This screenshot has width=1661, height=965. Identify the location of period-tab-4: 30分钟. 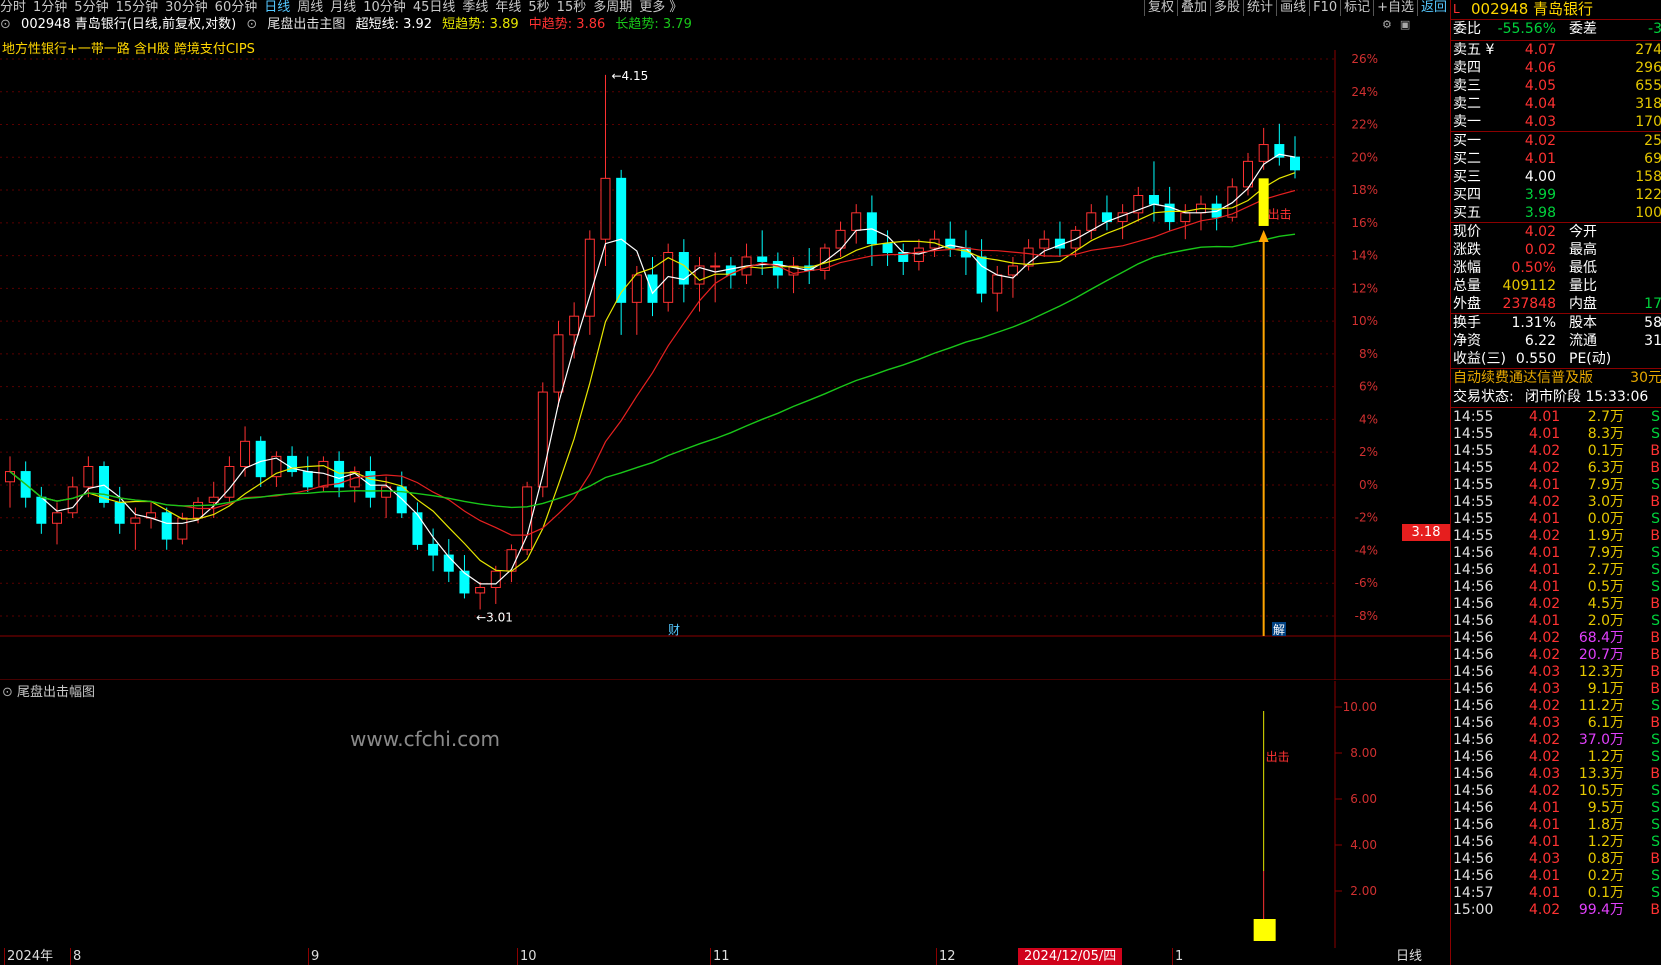
(186, 7).